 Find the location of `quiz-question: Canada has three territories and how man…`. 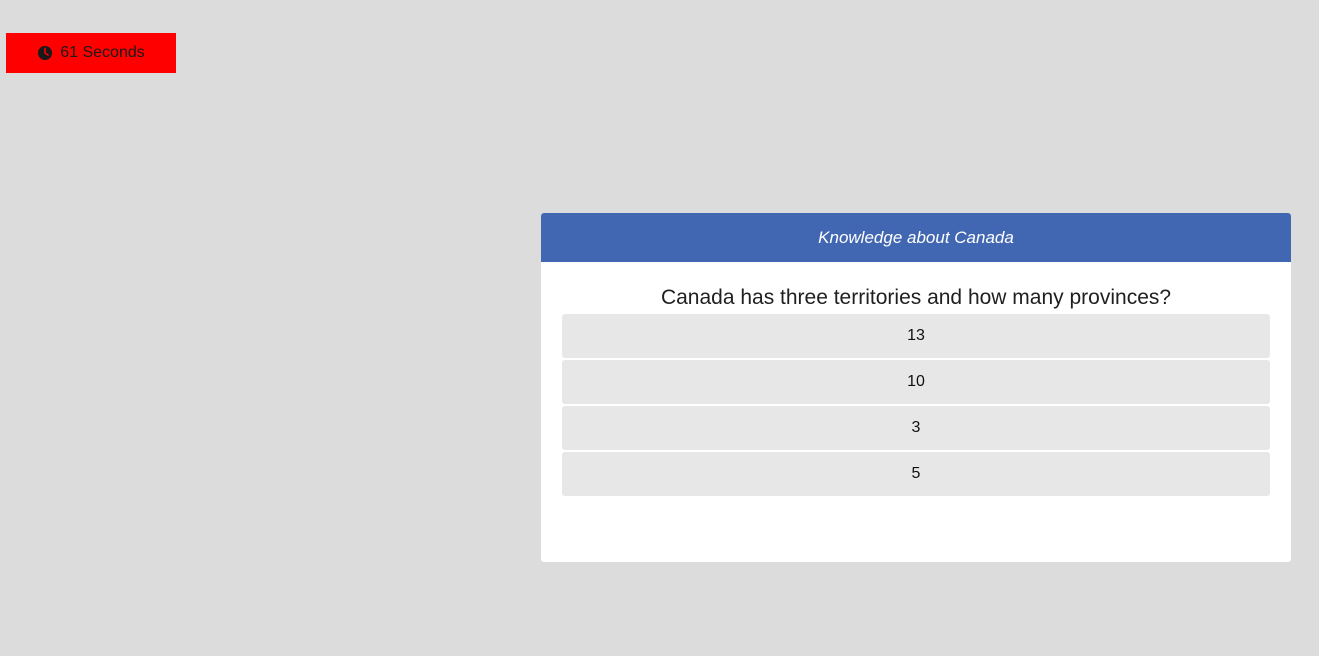

quiz-question: Canada has three territories and how man… is located at coordinates (916, 297).